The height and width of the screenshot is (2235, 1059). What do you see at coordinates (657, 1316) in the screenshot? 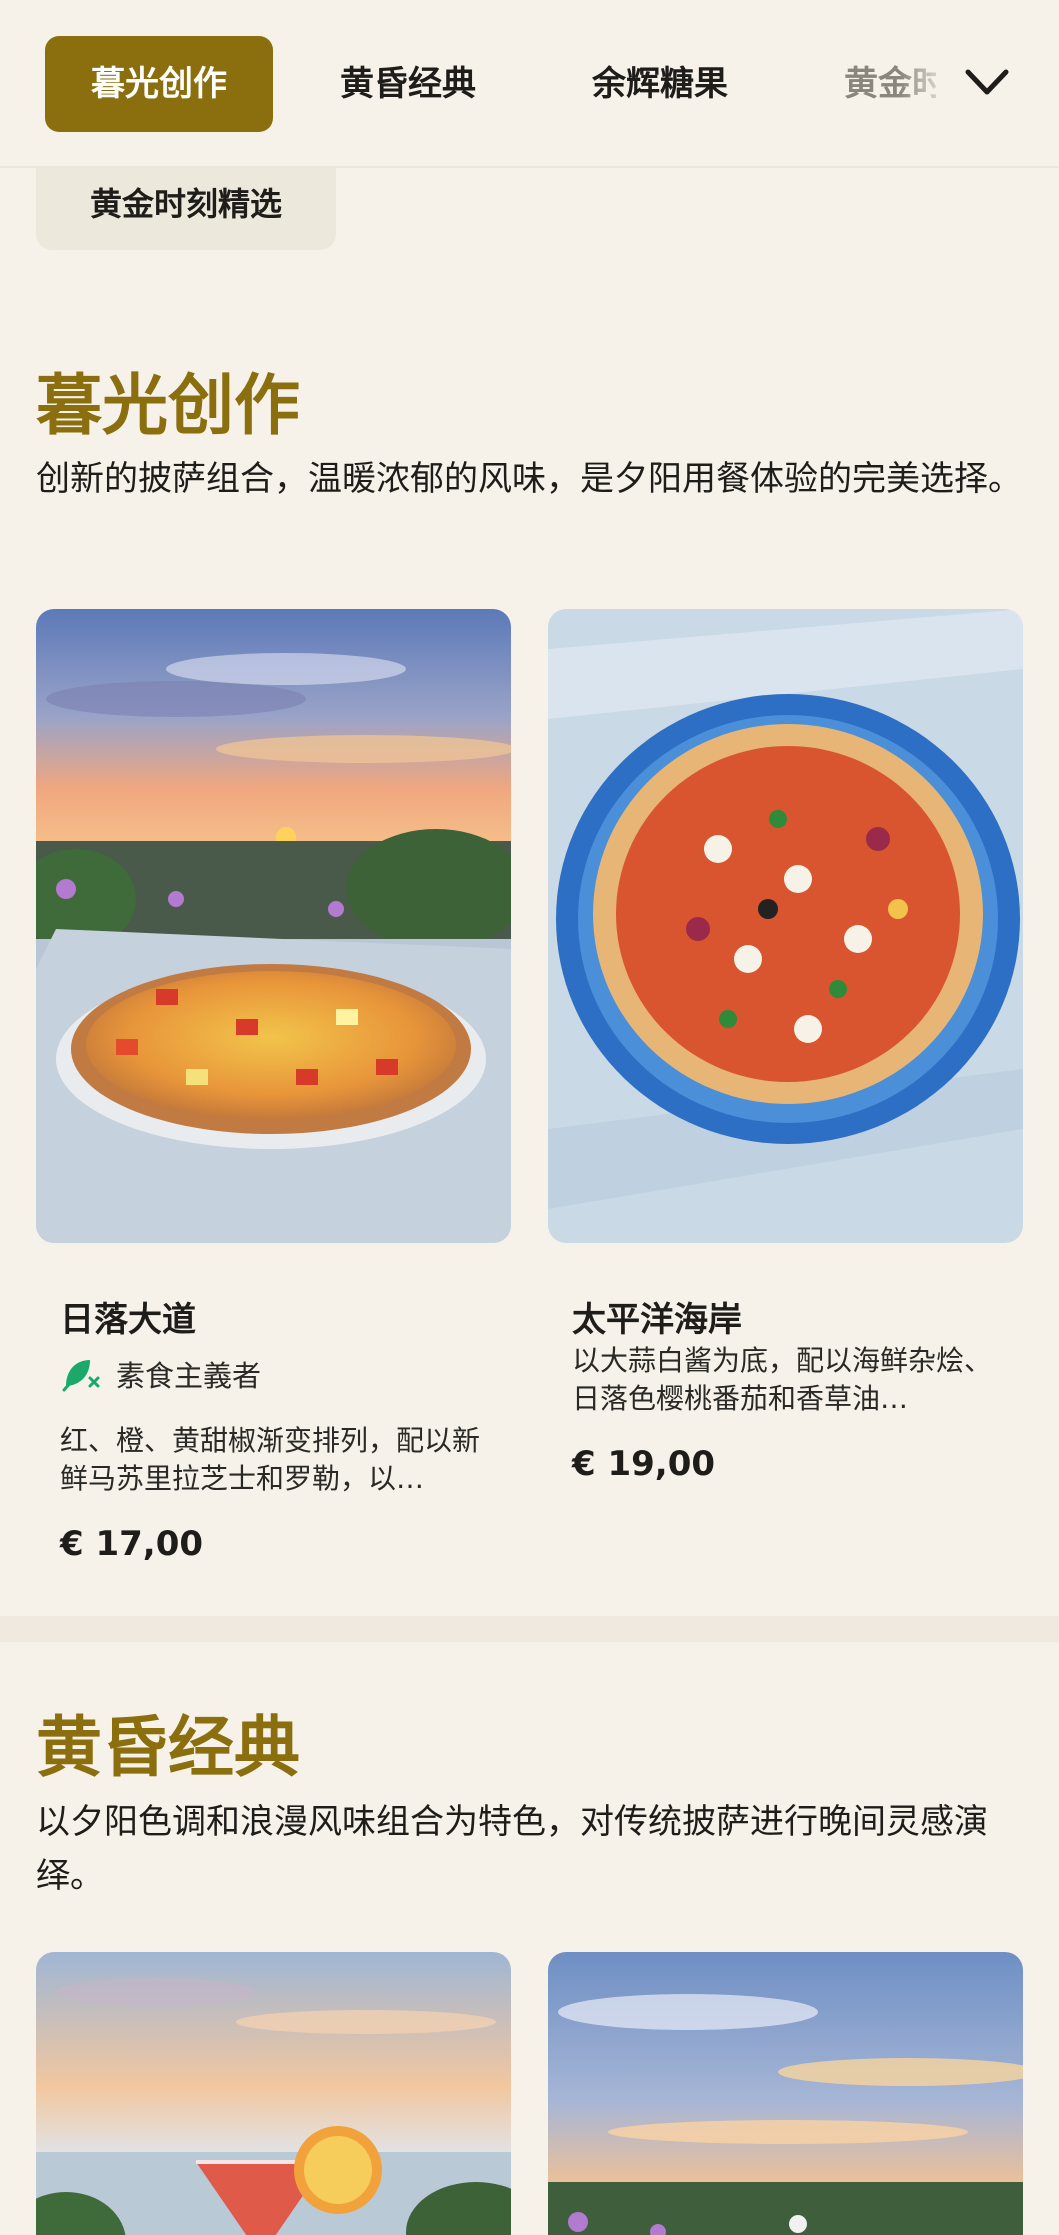
I see `menu-item-name: 太平洋海岸` at bounding box center [657, 1316].